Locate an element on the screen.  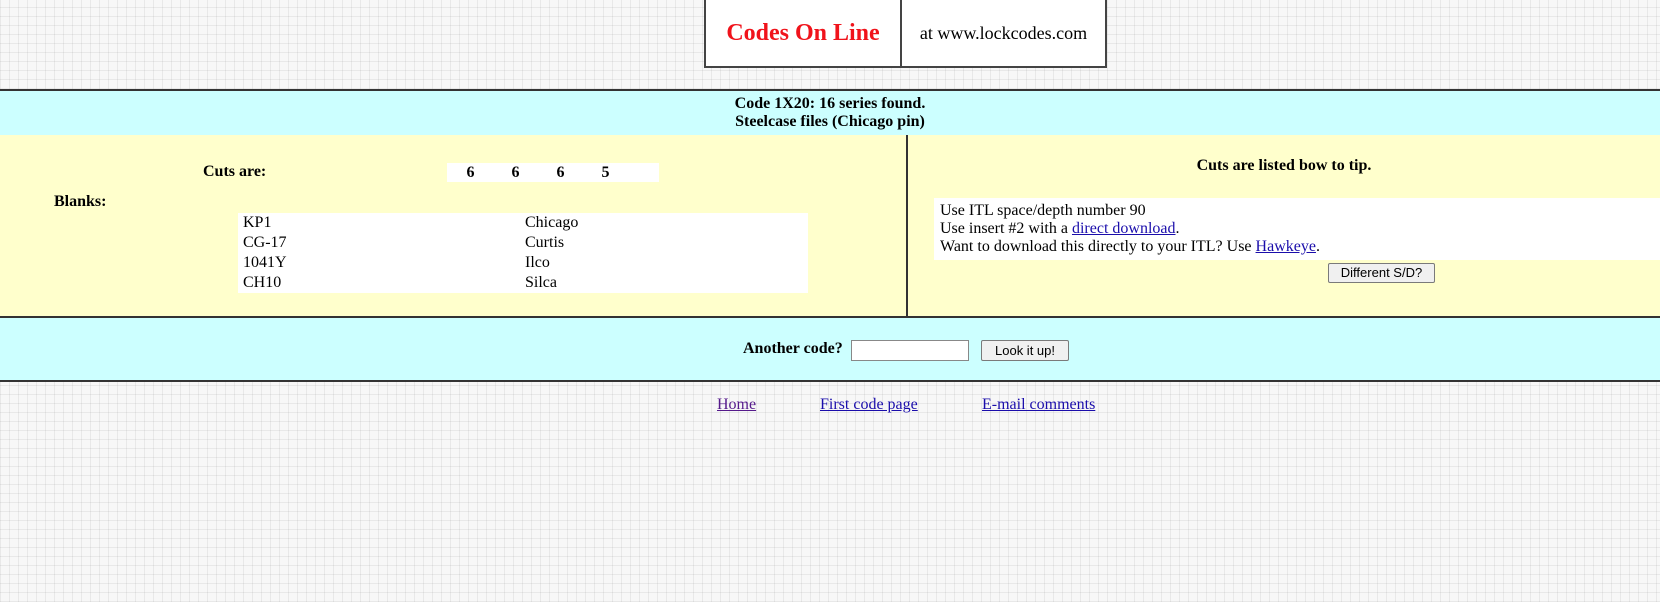
direct-download-link: direct download is located at coordinates (1124, 228).